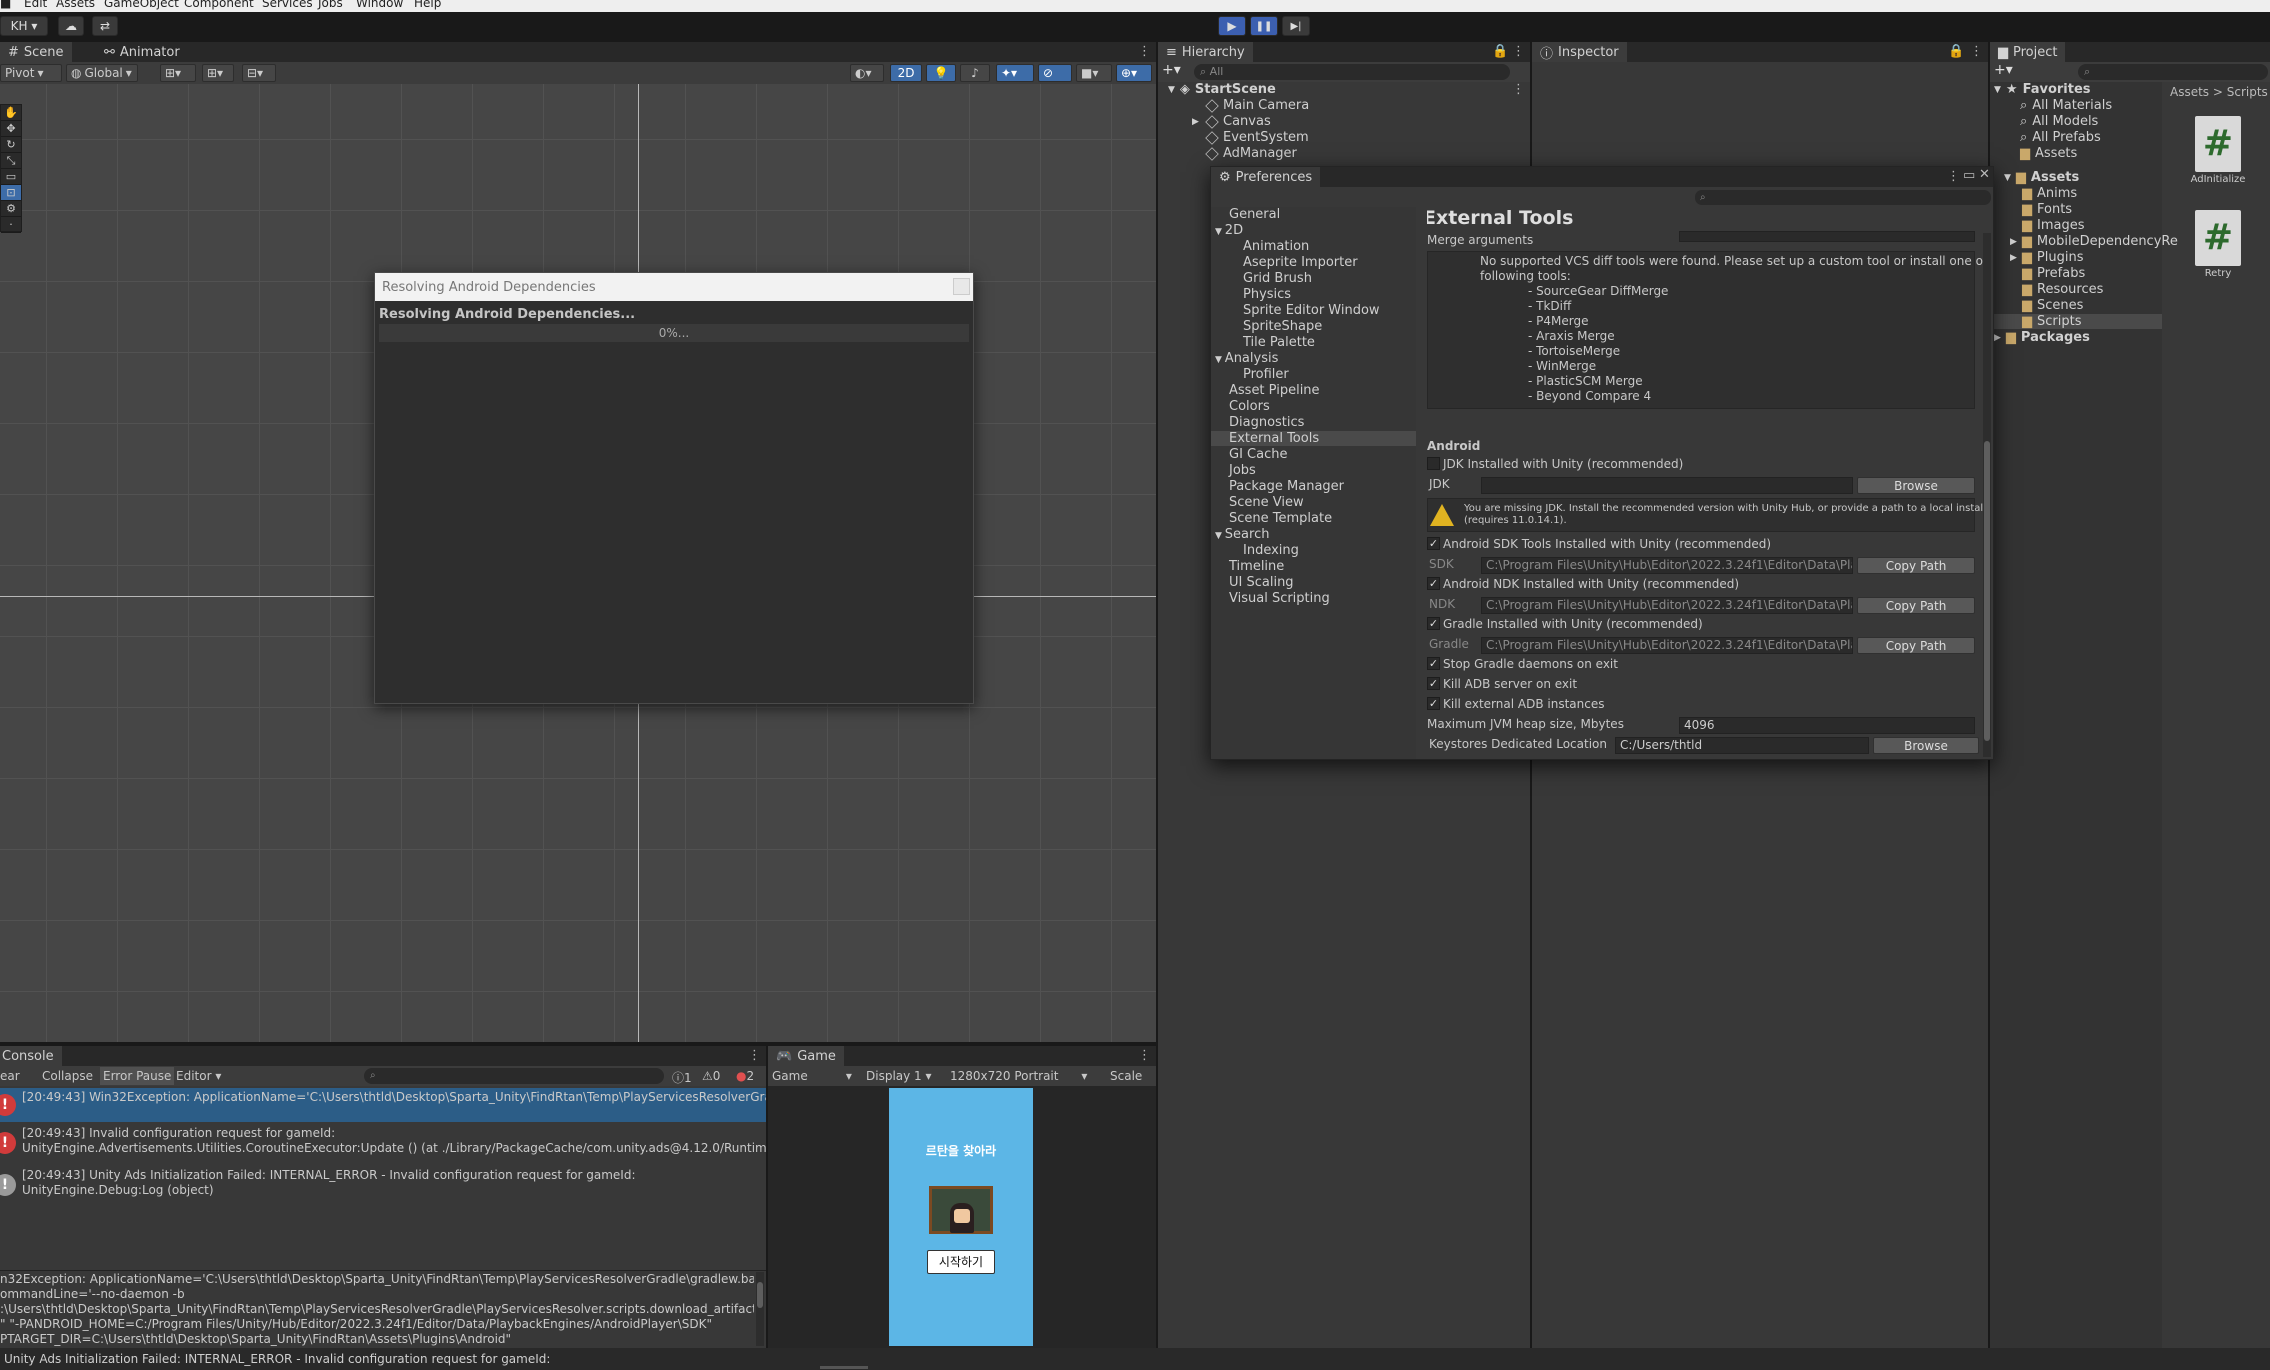 The height and width of the screenshot is (1370, 2270). Describe the element at coordinates (1433, 583) in the screenshot. I see `ndk-checkbox: ✓` at that location.